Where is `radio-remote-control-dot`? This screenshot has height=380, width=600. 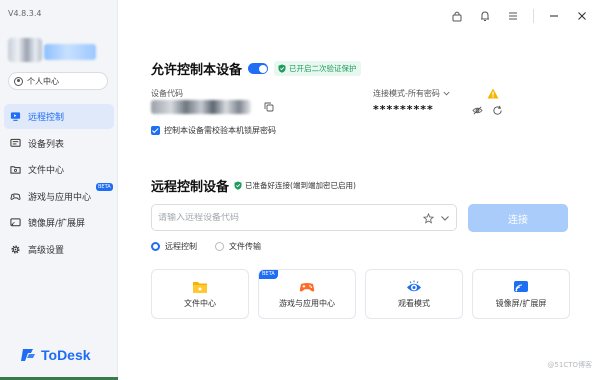 radio-remote-control-dot is located at coordinates (155, 246).